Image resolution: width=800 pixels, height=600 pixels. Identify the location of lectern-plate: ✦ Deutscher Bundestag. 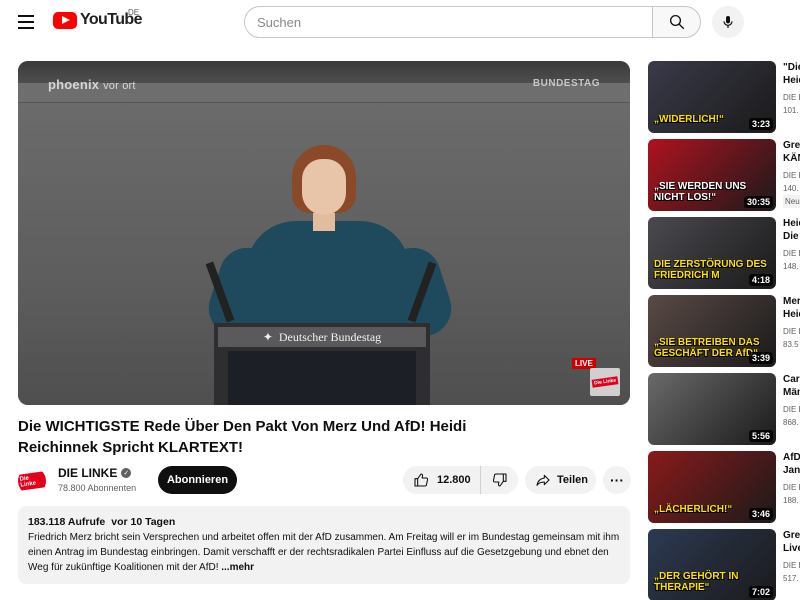
(322, 337).